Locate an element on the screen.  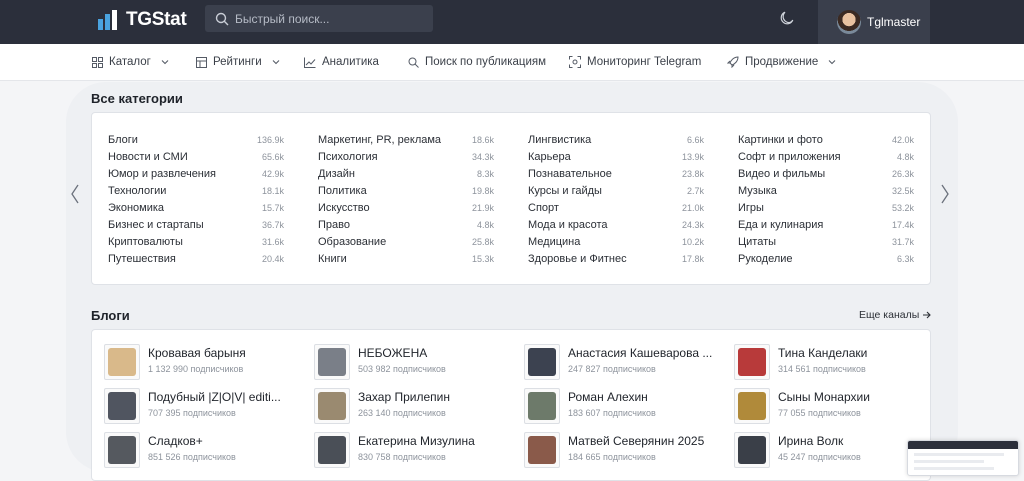
category-count: 2.7k is located at coordinates (695, 190).